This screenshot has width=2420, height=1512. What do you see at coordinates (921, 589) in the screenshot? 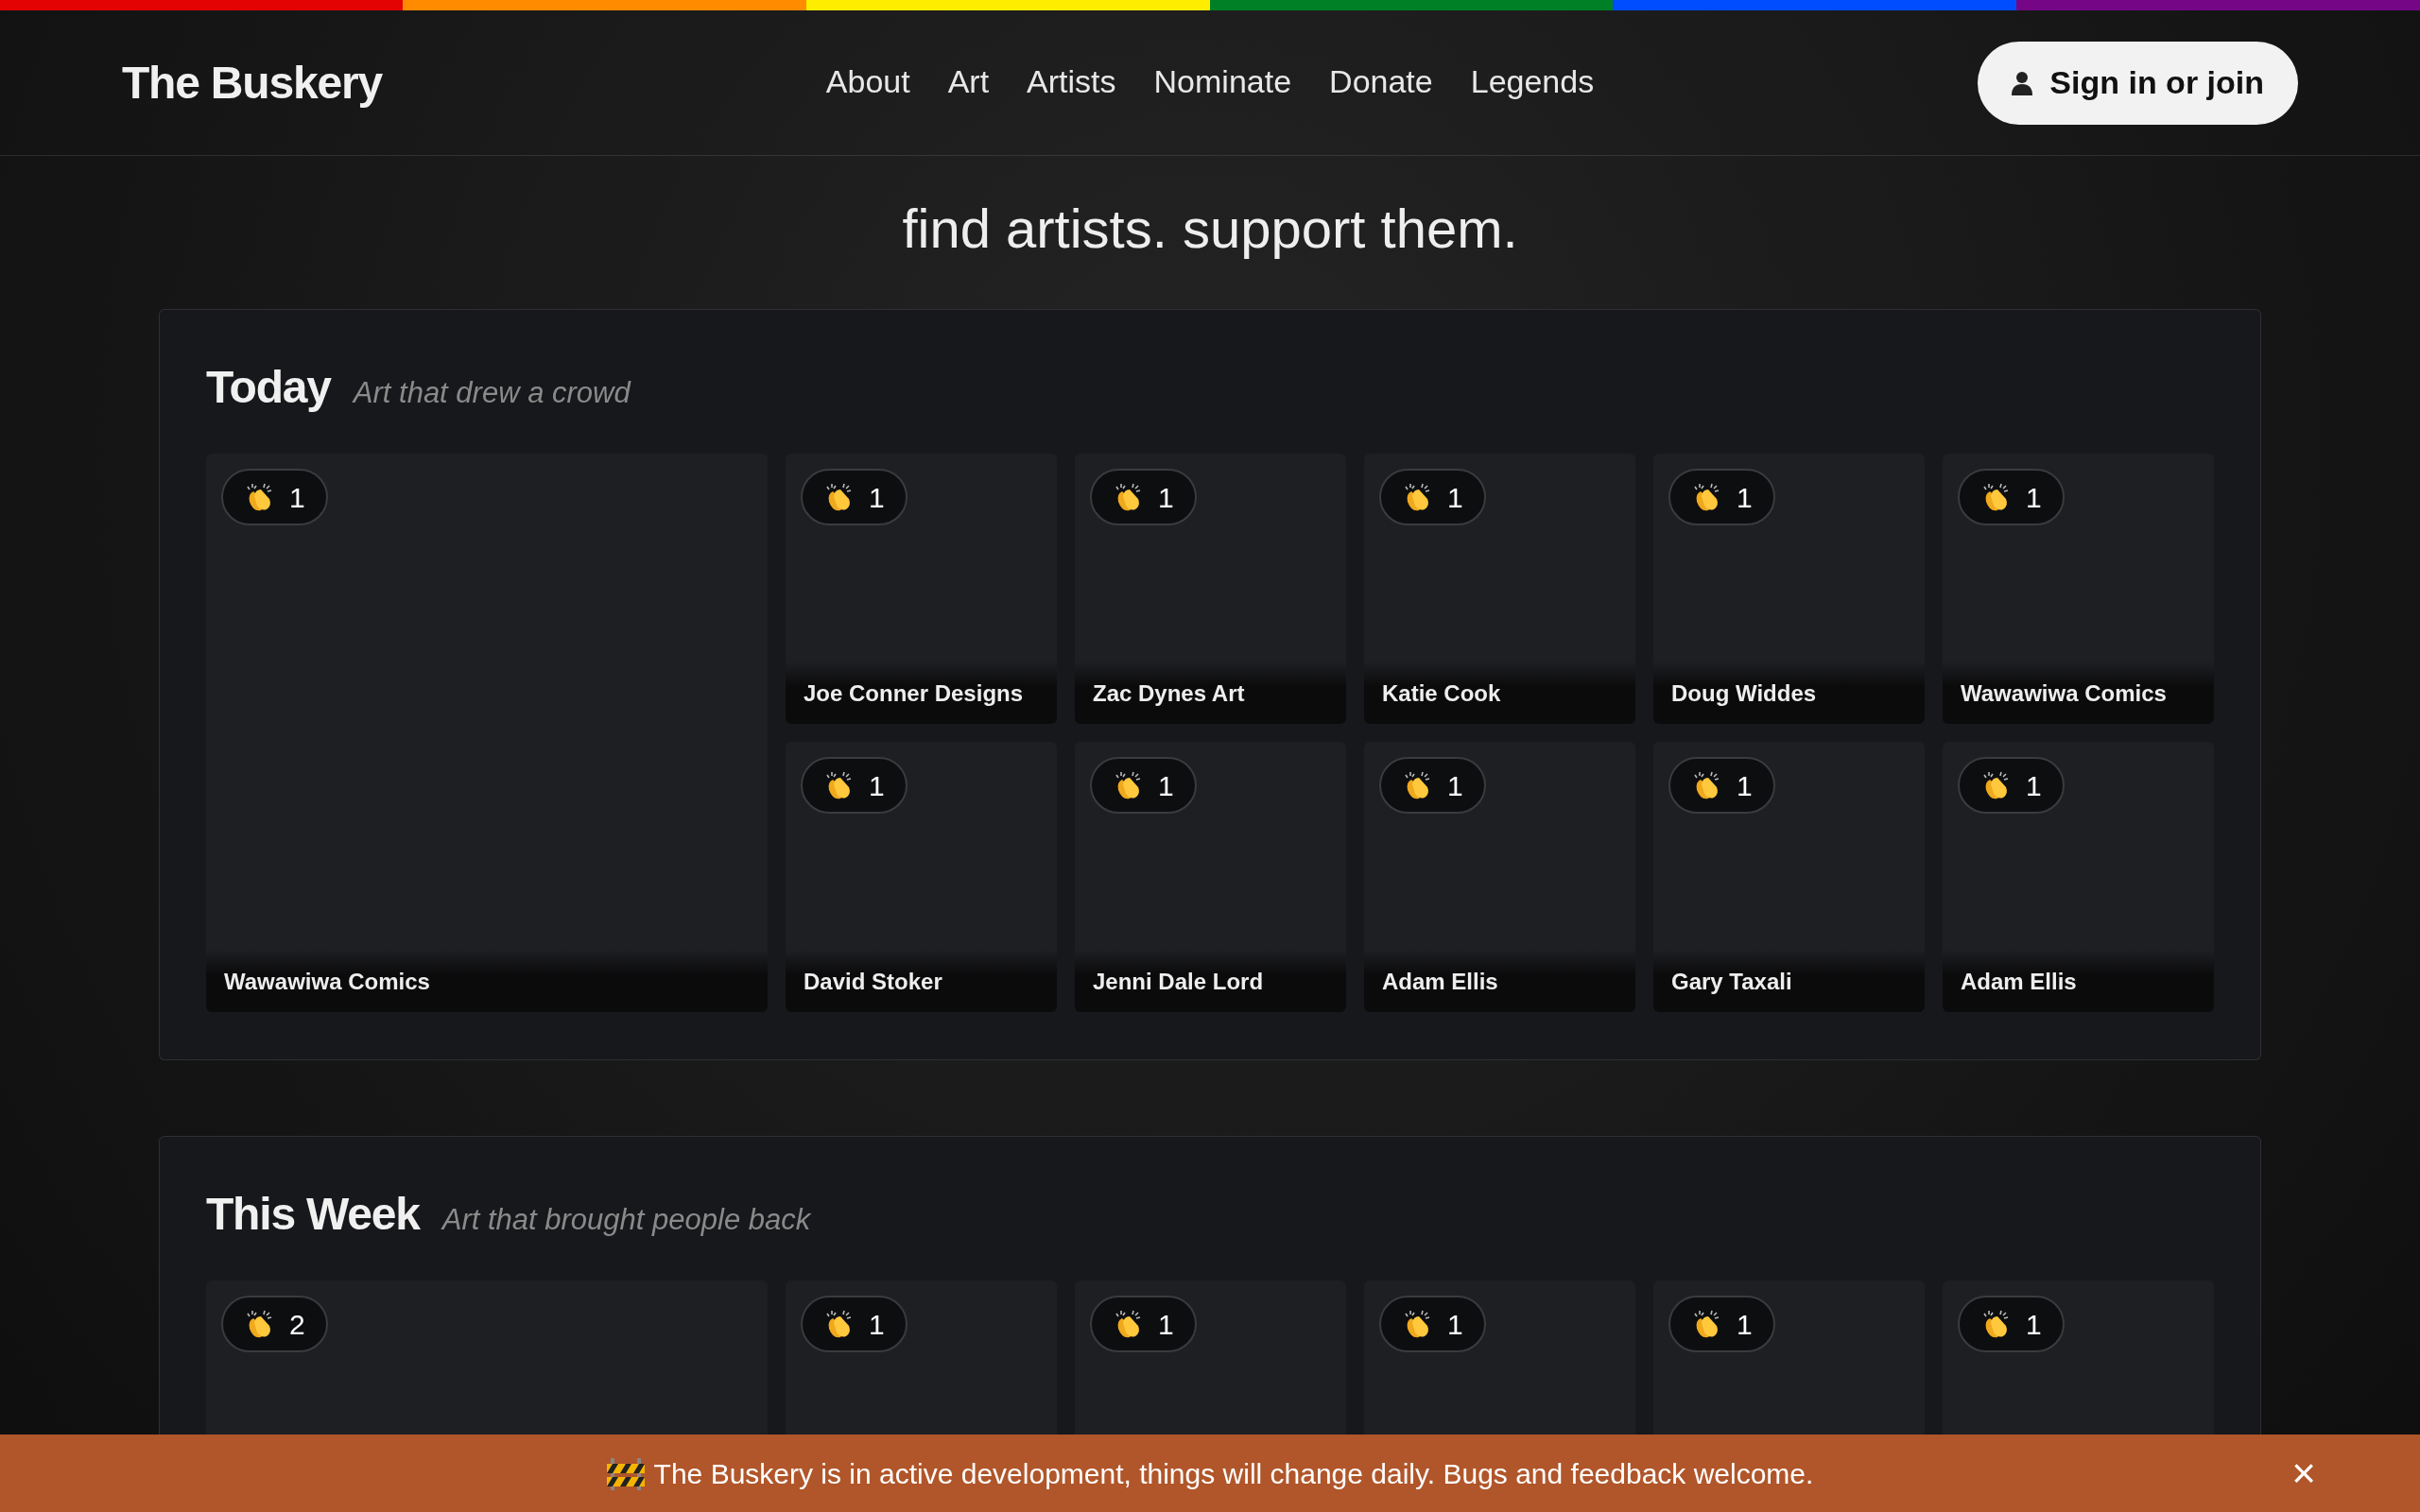
I see `art-tile: 1 Joe Conner Designs` at bounding box center [921, 589].